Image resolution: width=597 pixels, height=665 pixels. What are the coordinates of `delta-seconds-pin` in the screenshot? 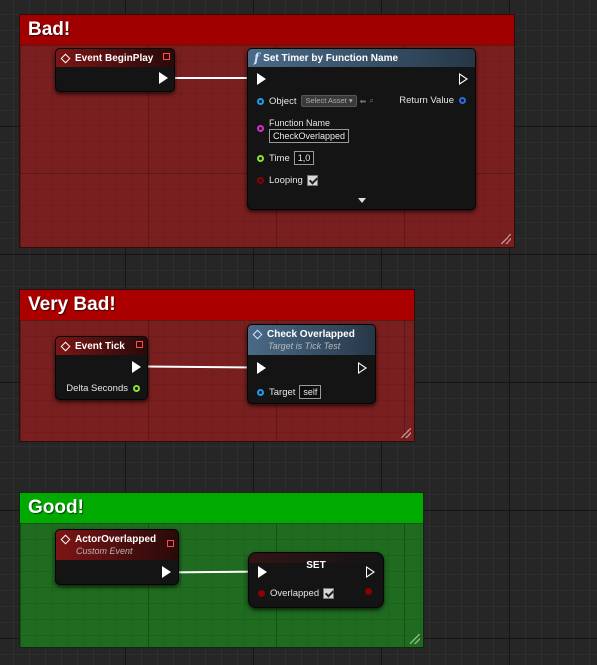 It's located at (136, 388).